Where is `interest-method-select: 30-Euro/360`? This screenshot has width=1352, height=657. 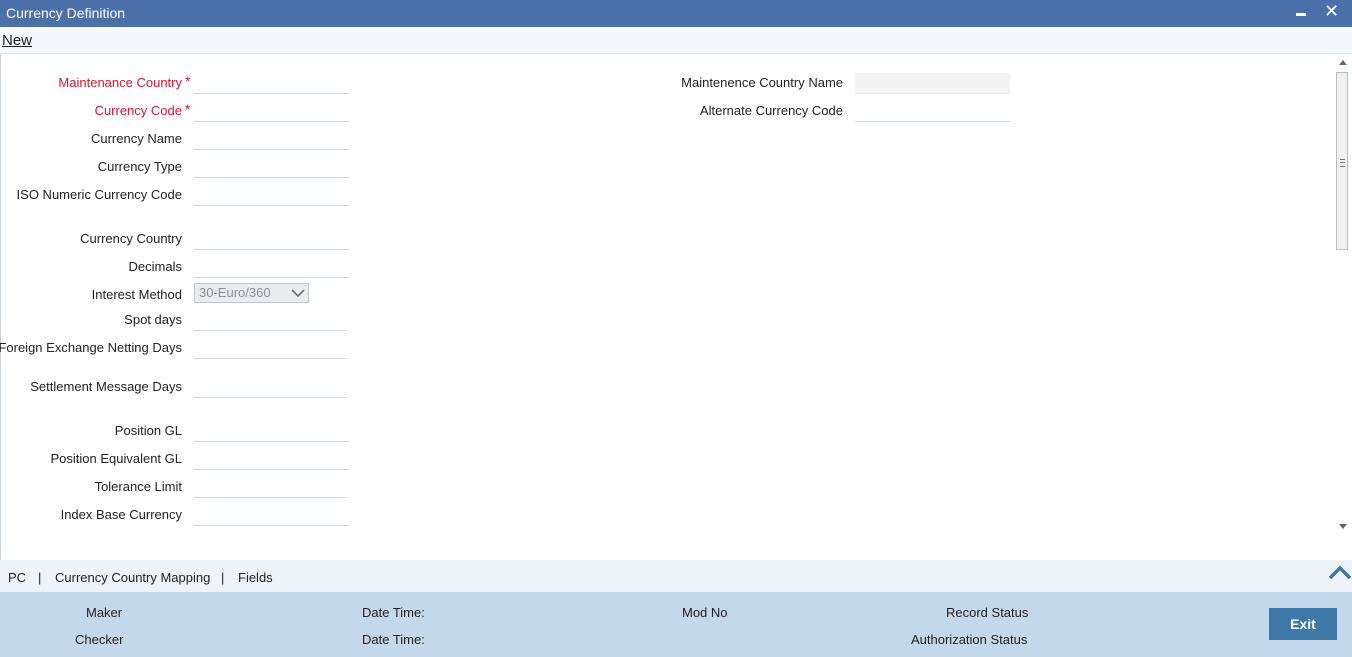 interest-method-select: 30-Euro/360 is located at coordinates (251, 293).